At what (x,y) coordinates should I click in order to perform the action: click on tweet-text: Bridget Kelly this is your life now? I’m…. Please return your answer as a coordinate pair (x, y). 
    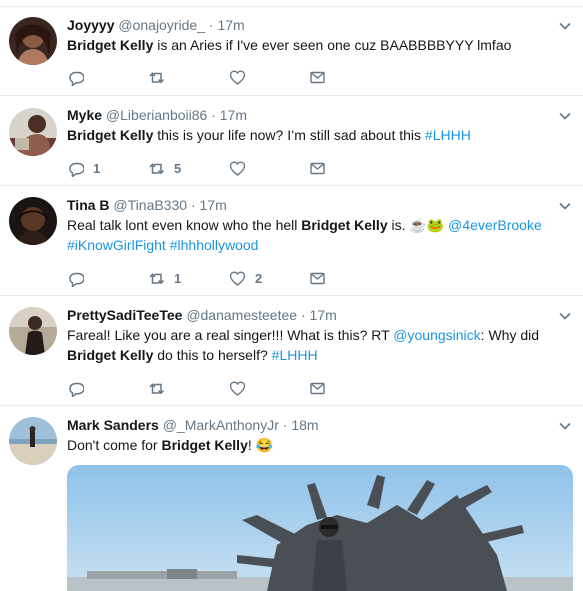
    Looking at the image, I should click on (312, 135).